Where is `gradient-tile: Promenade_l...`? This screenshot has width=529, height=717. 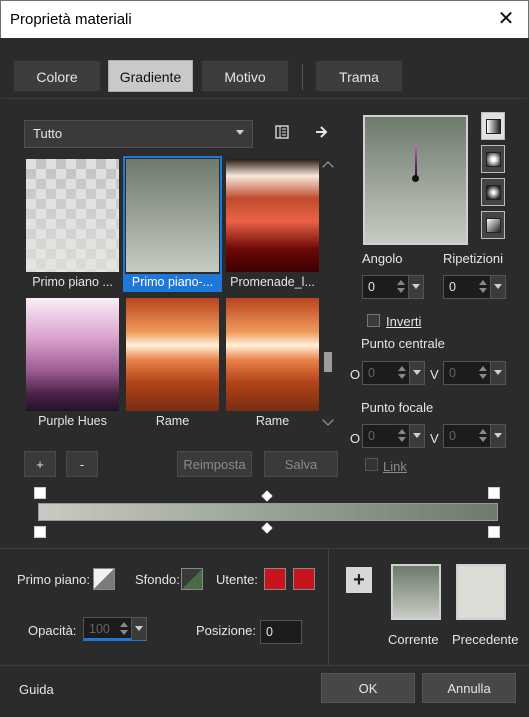
gradient-tile: Promenade_l... is located at coordinates (272, 224).